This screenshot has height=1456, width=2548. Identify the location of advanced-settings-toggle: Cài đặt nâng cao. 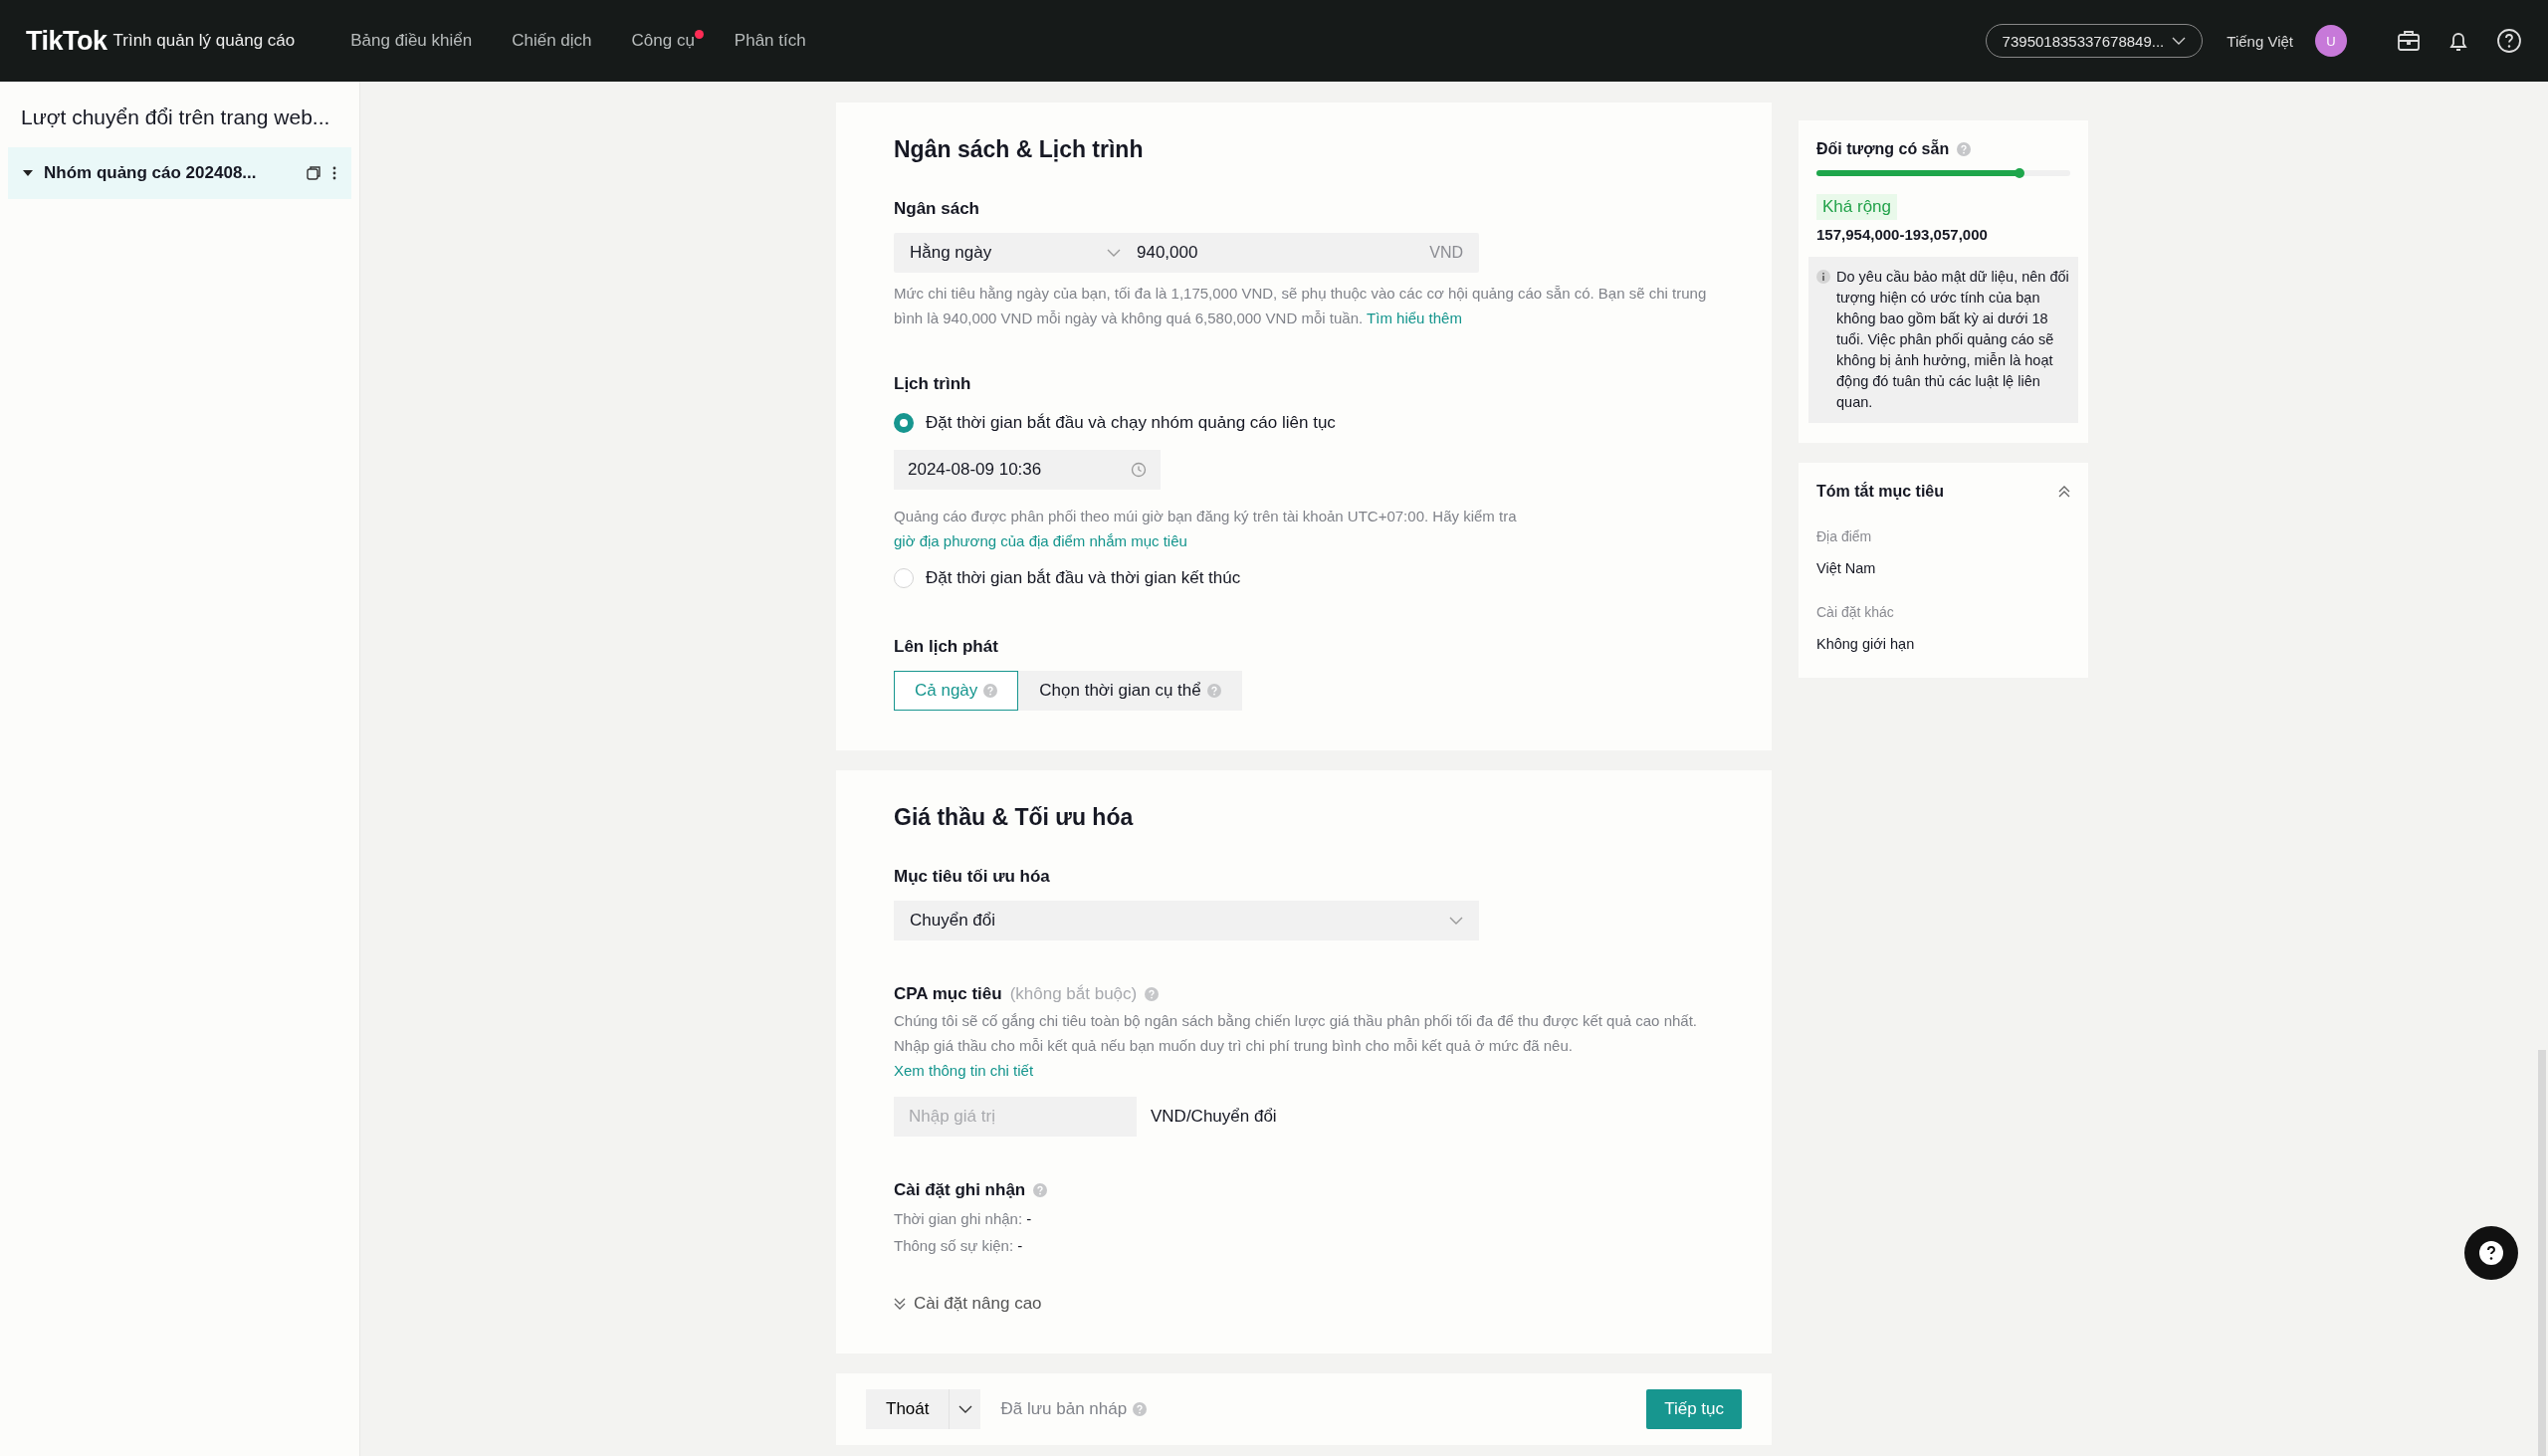
(1304, 1304).